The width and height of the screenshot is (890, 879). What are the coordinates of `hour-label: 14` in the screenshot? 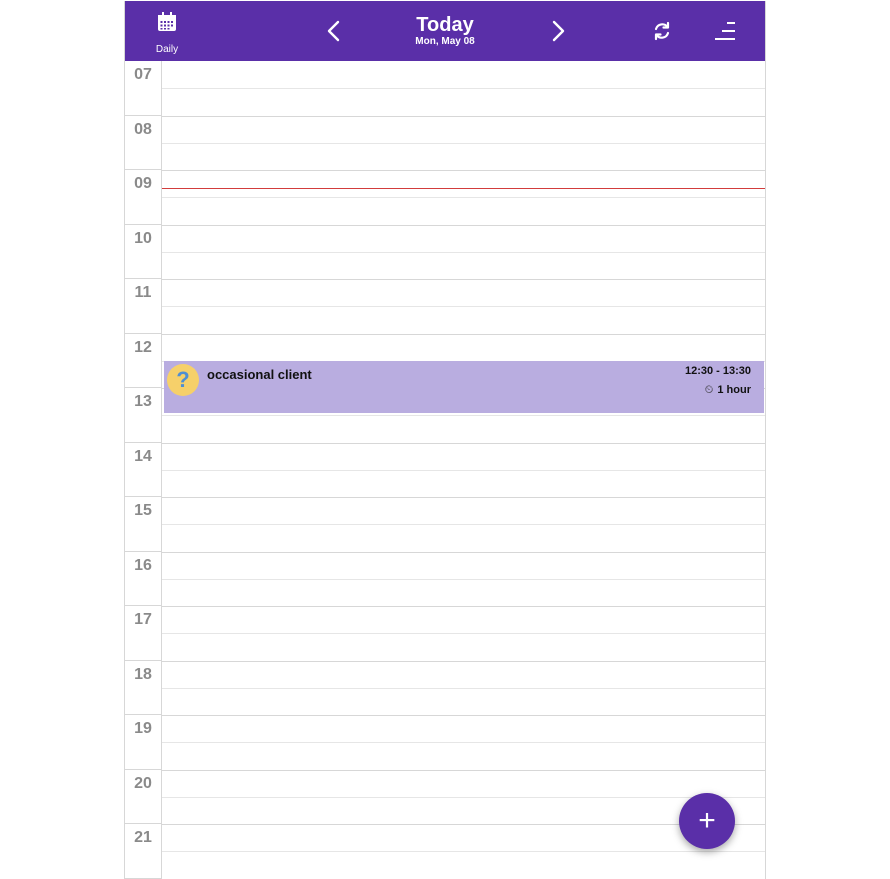 It's located at (143, 470).